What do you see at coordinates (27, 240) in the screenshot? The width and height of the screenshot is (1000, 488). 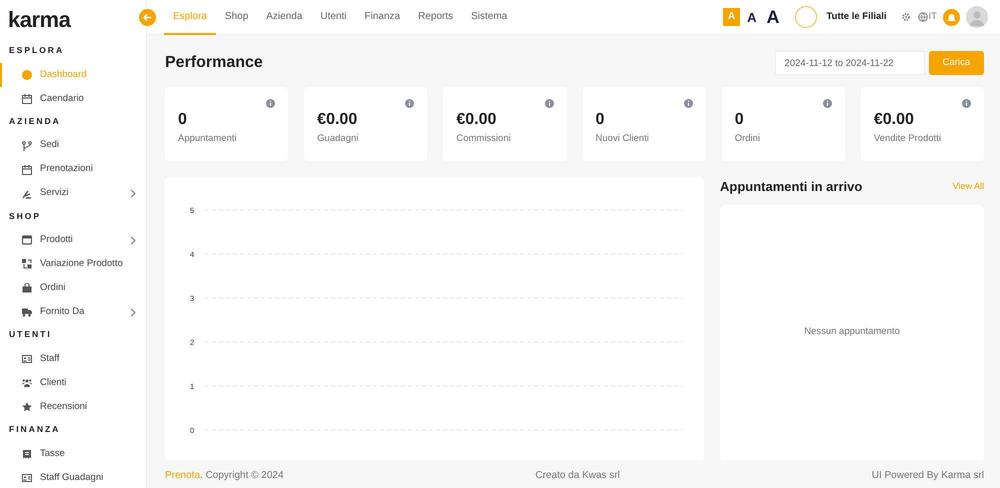 I see `box-icon` at bounding box center [27, 240].